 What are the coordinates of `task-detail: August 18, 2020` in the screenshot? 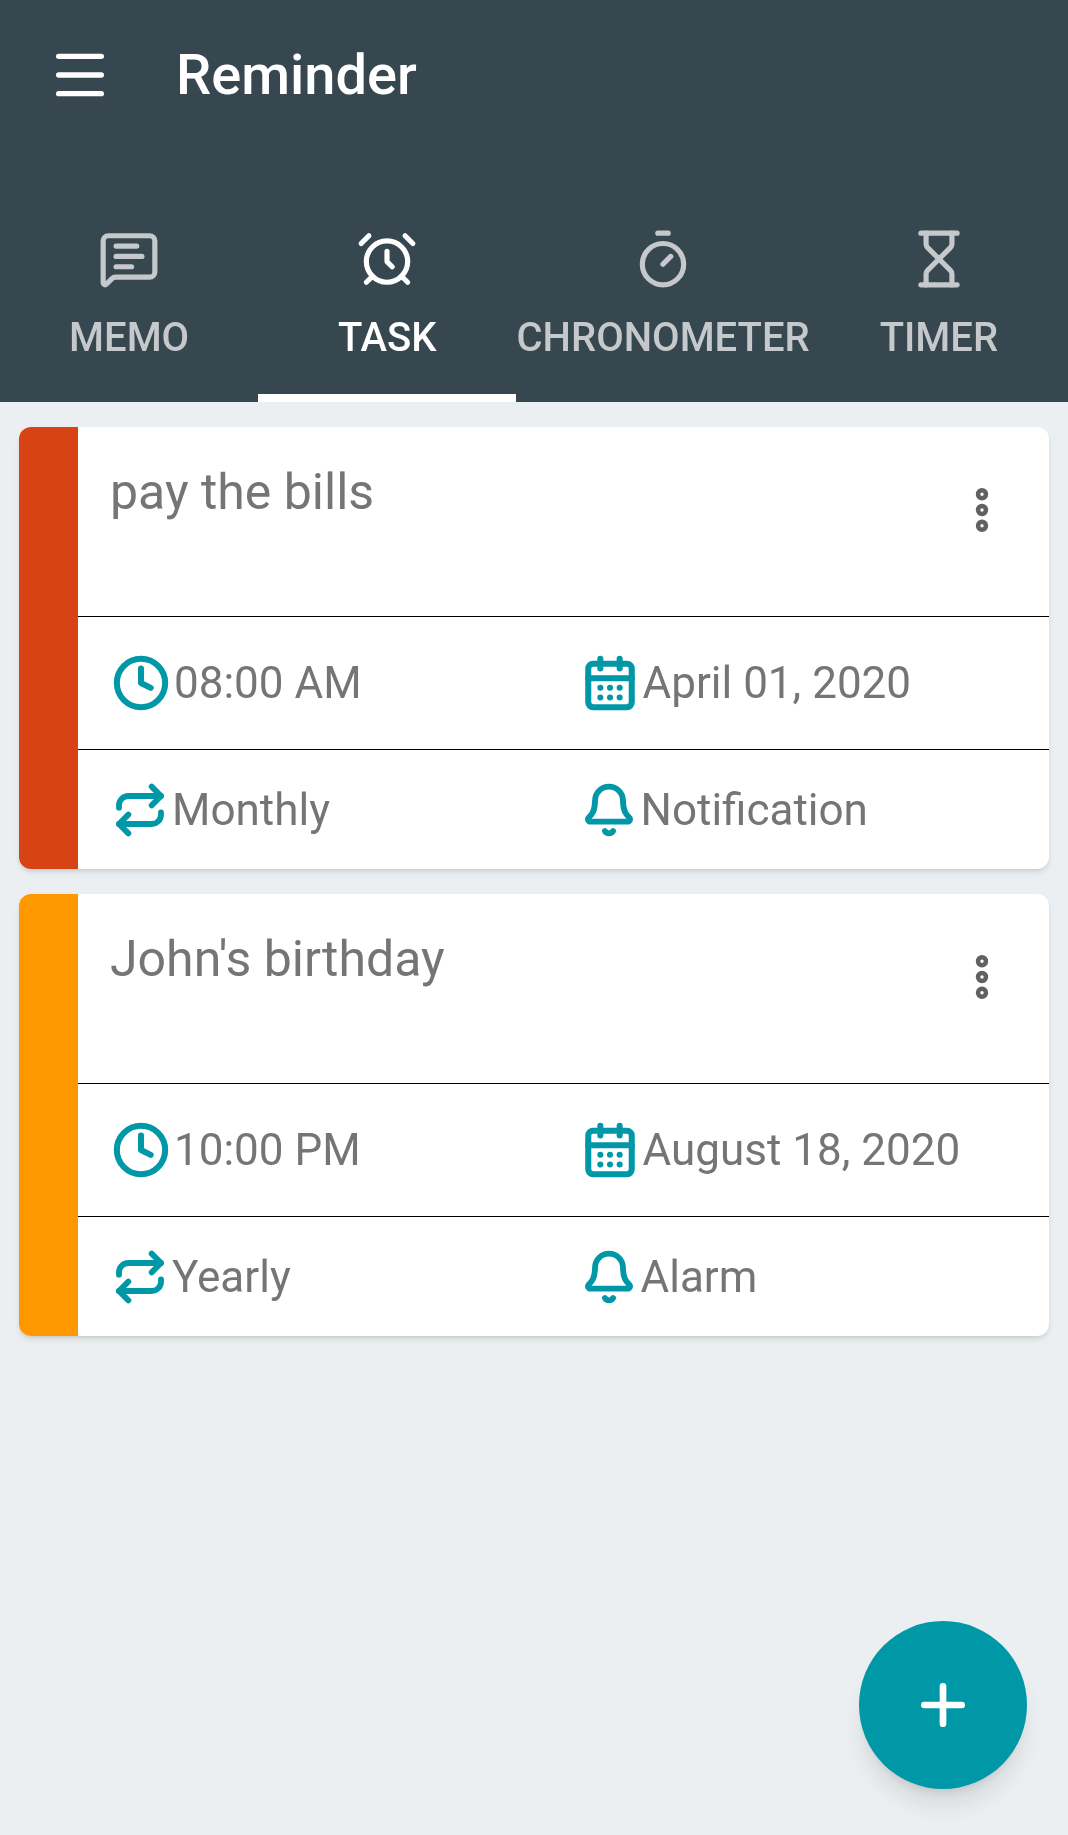 It's located at (801, 1150).